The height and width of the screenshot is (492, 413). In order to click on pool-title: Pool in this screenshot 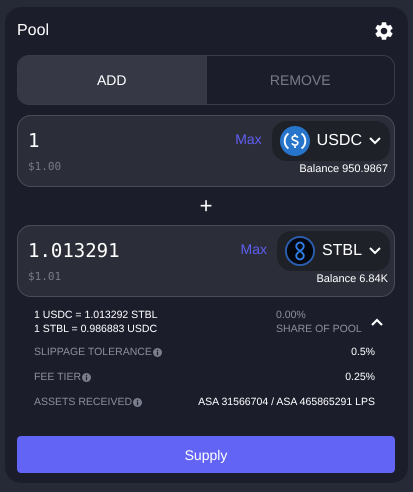, I will do `click(33, 31)`.